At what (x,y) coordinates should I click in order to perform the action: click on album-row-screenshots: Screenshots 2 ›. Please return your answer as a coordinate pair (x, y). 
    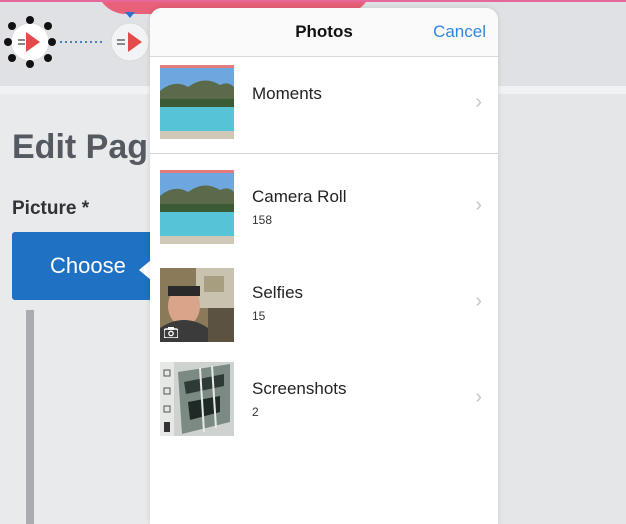
    Looking at the image, I should click on (324, 400).